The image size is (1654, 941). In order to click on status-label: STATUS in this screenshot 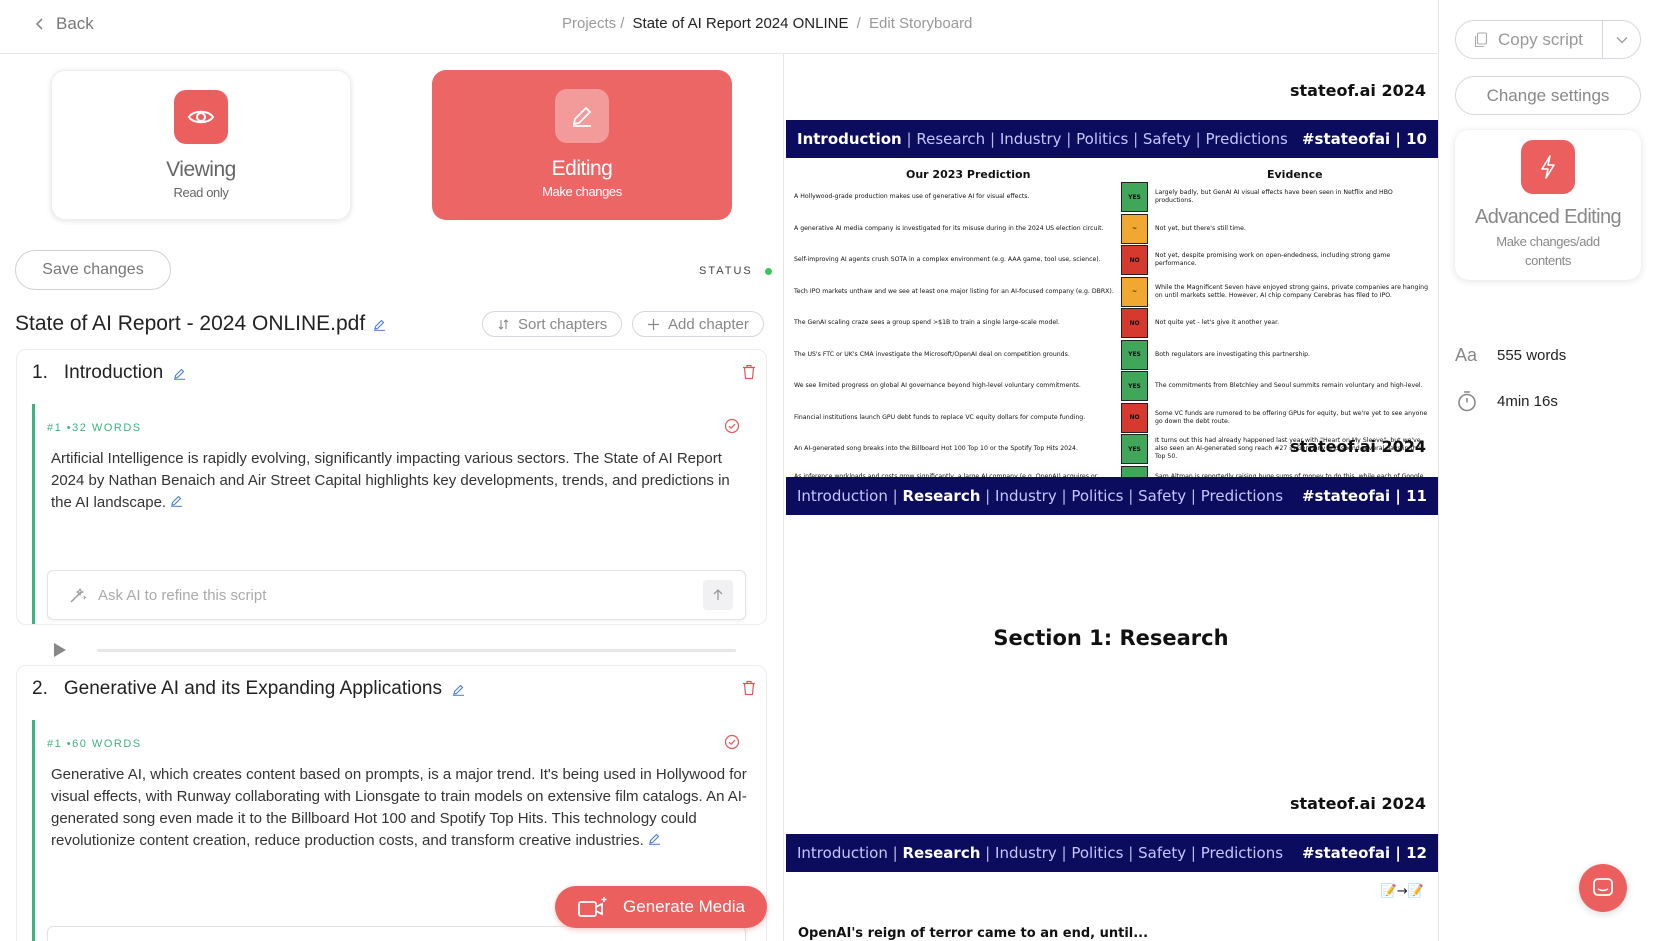, I will do `click(726, 271)`.